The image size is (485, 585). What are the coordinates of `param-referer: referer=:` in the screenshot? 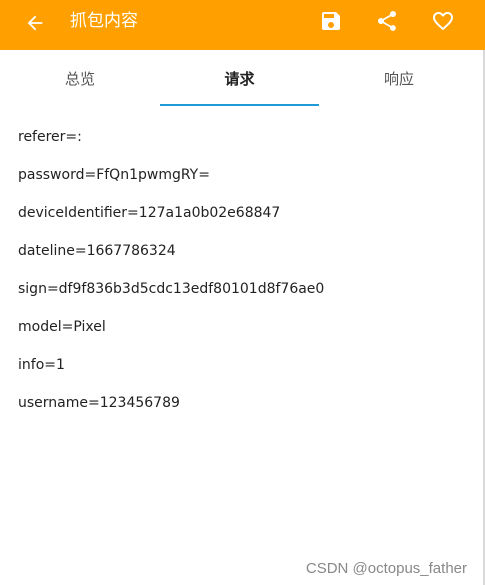 It's located at (50, 137).